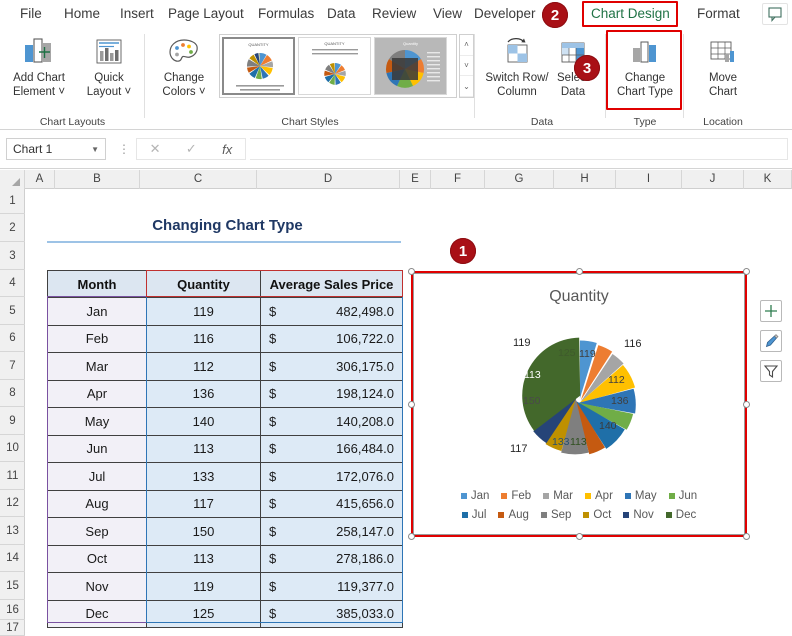 This screenshot has height=636, width=792. I want to click on table-row: Feb 116 $ 106,722.0, so click(225, 338).